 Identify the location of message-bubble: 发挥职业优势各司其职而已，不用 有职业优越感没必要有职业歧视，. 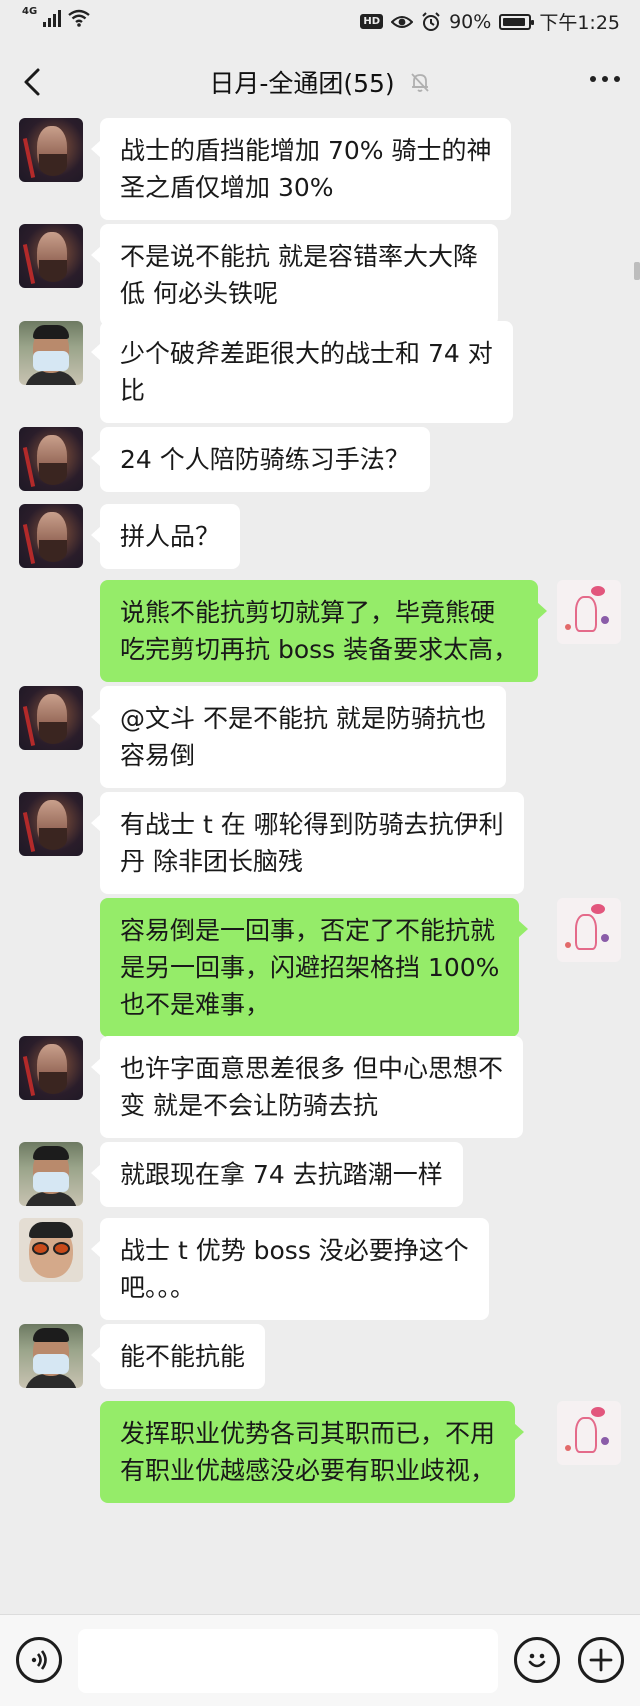
(312, 1452).